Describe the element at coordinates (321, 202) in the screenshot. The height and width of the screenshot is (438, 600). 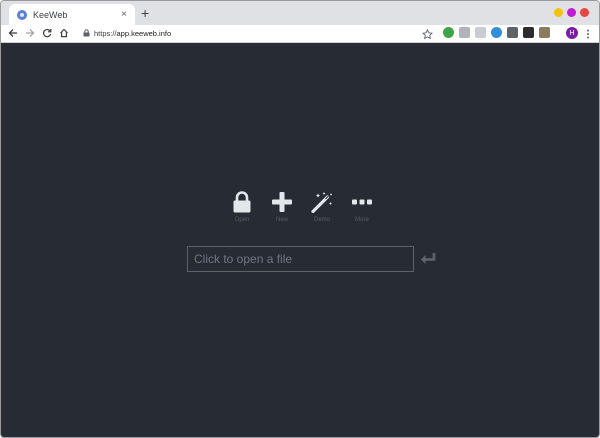
I see `magic-wand-icon` at that location.